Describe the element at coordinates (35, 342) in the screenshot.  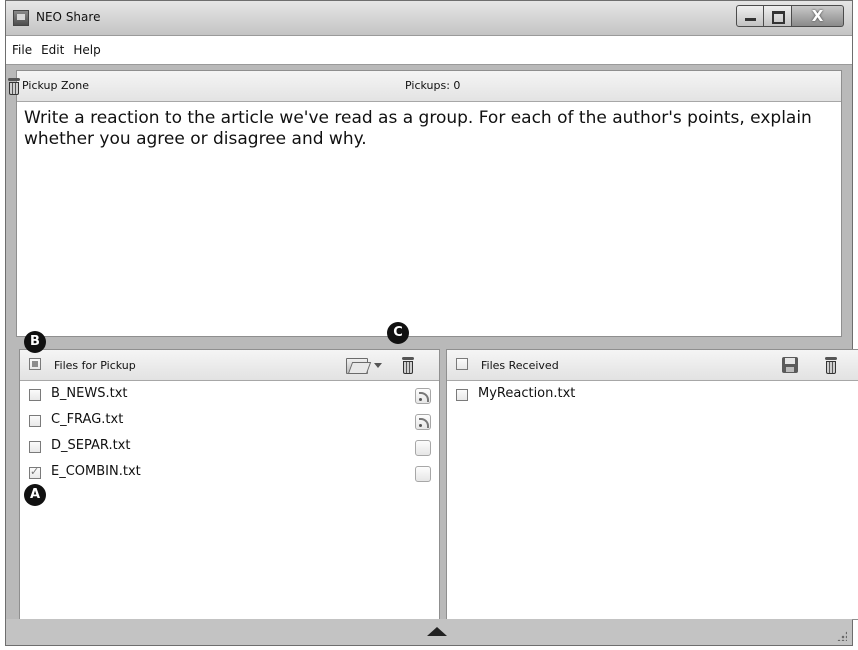
I see `callout-marker-b: B` at that location.